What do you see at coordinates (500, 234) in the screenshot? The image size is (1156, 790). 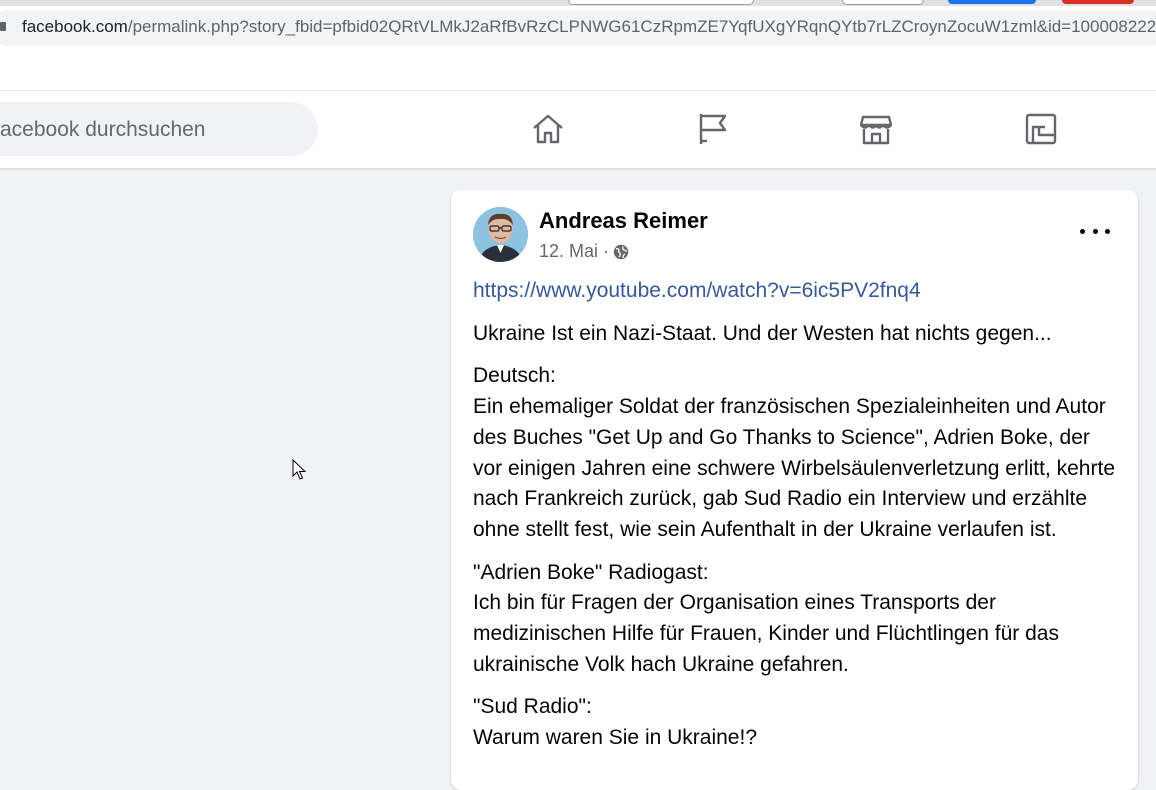 I see `avatar` at bounding box center [500, 234].